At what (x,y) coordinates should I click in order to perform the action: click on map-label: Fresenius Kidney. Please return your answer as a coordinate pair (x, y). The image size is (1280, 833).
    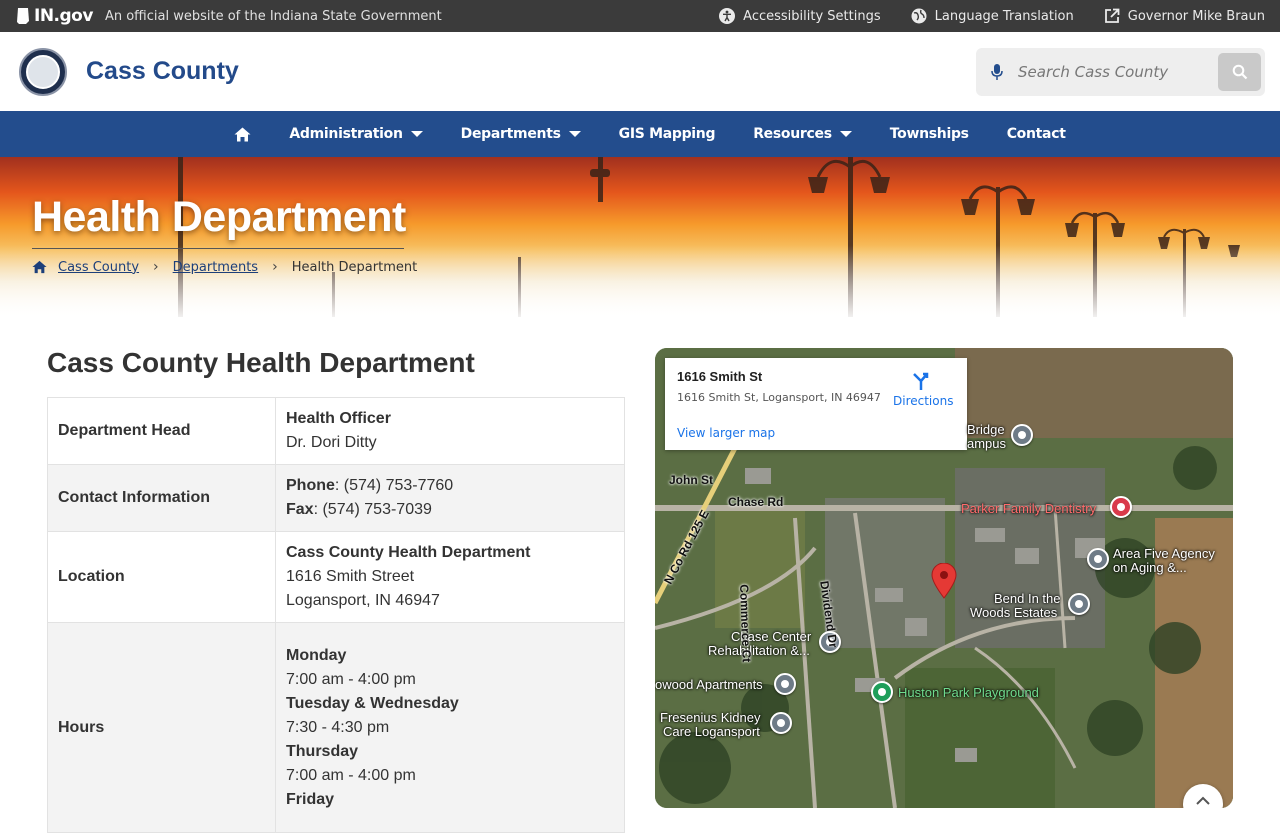
    Looking at the image, I should click on (710, 717).